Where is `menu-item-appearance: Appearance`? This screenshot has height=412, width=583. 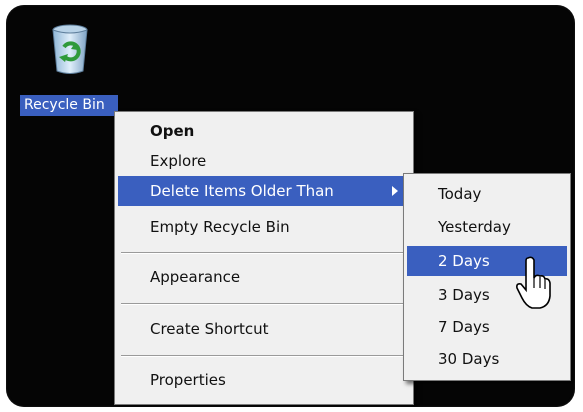 menu-item-appearance: Appearance is located at coordinates (264, 277).